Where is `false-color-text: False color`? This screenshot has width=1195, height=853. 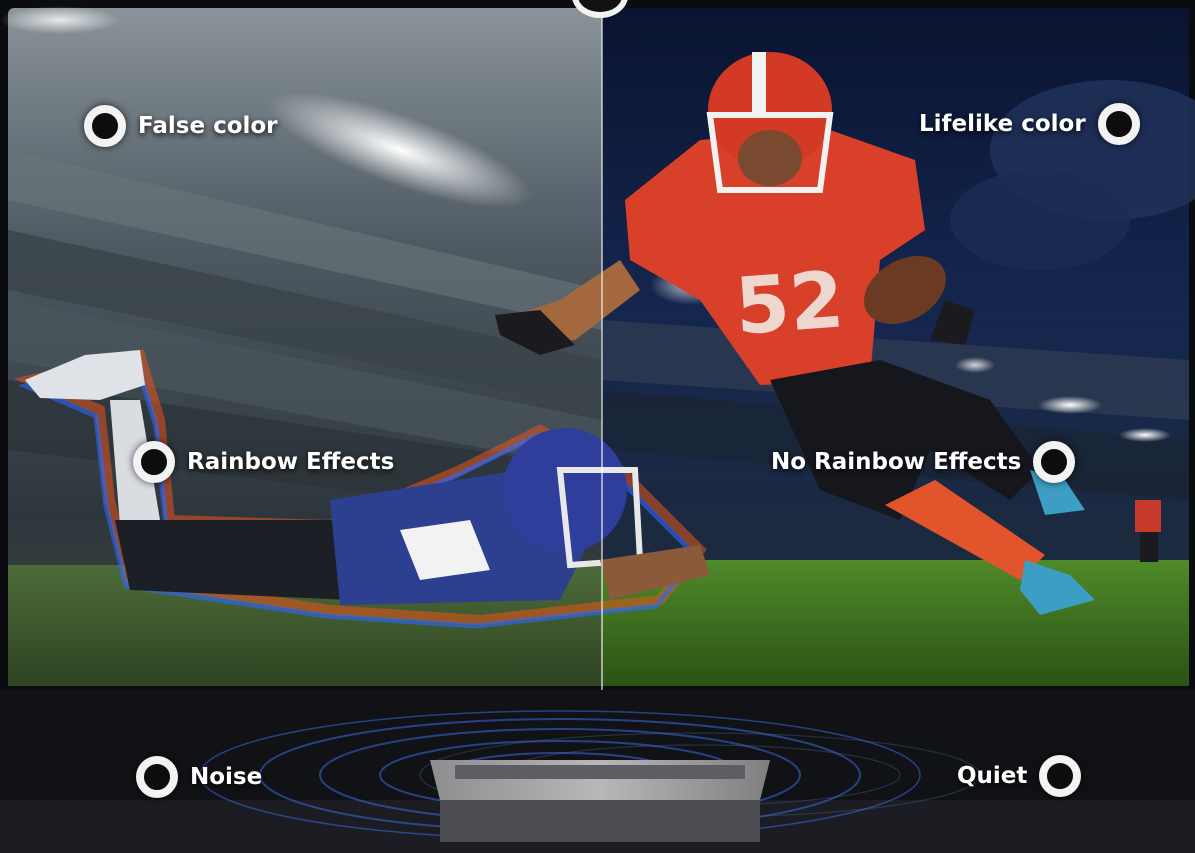 false-color-text: False color is located at coordinates (208, 126).